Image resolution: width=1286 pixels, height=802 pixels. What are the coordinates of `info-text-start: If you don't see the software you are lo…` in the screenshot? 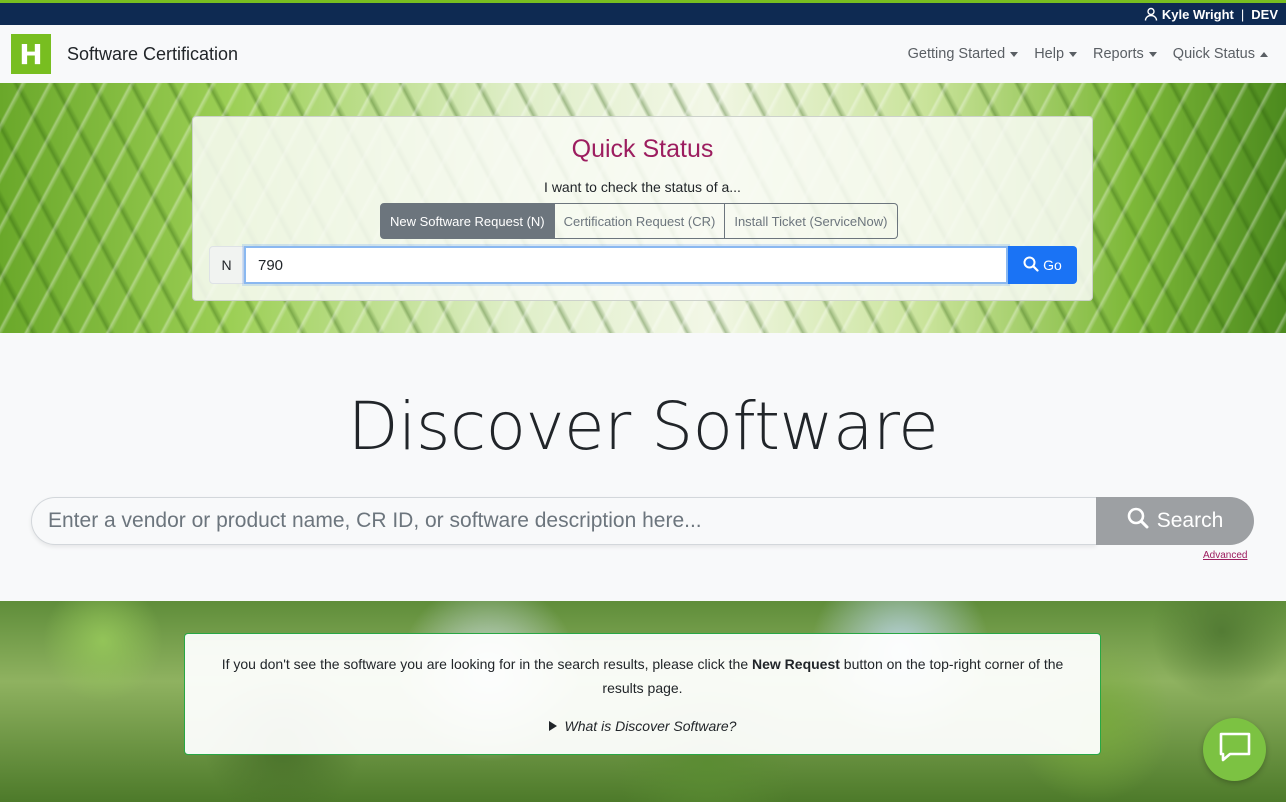 It's located at (486, 664).